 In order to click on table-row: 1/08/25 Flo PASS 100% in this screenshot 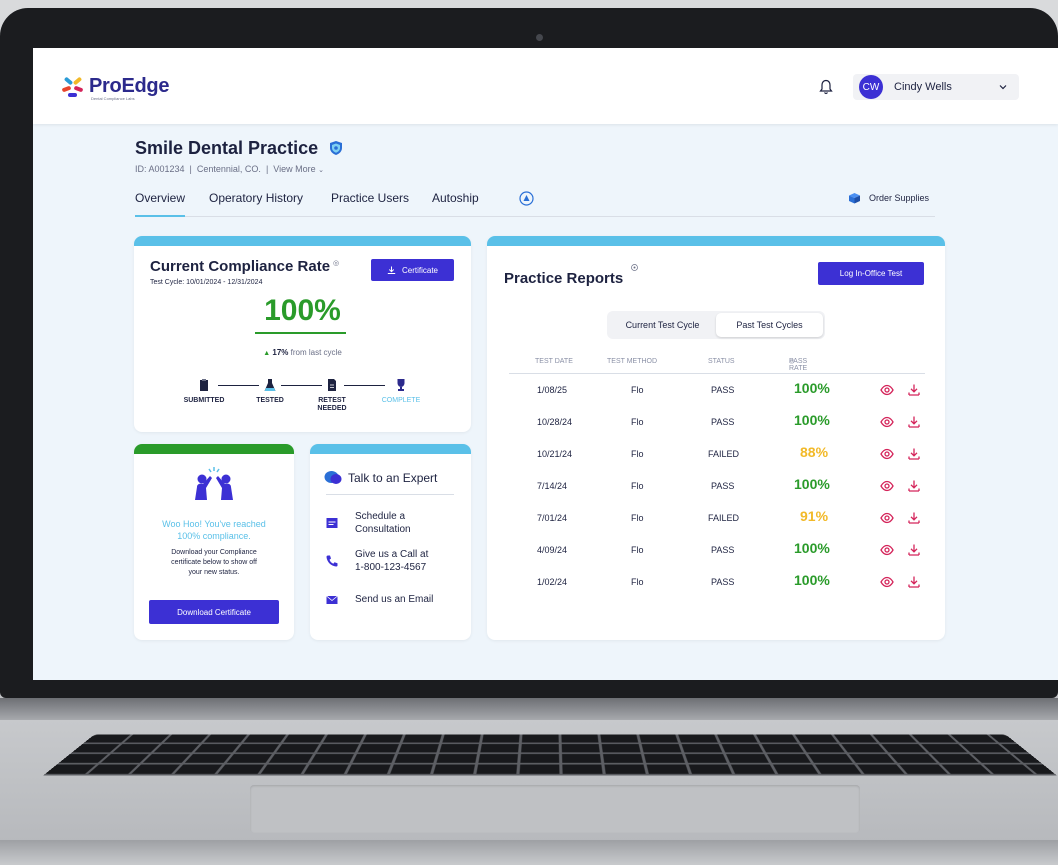, I will do `click(717, 390)`.